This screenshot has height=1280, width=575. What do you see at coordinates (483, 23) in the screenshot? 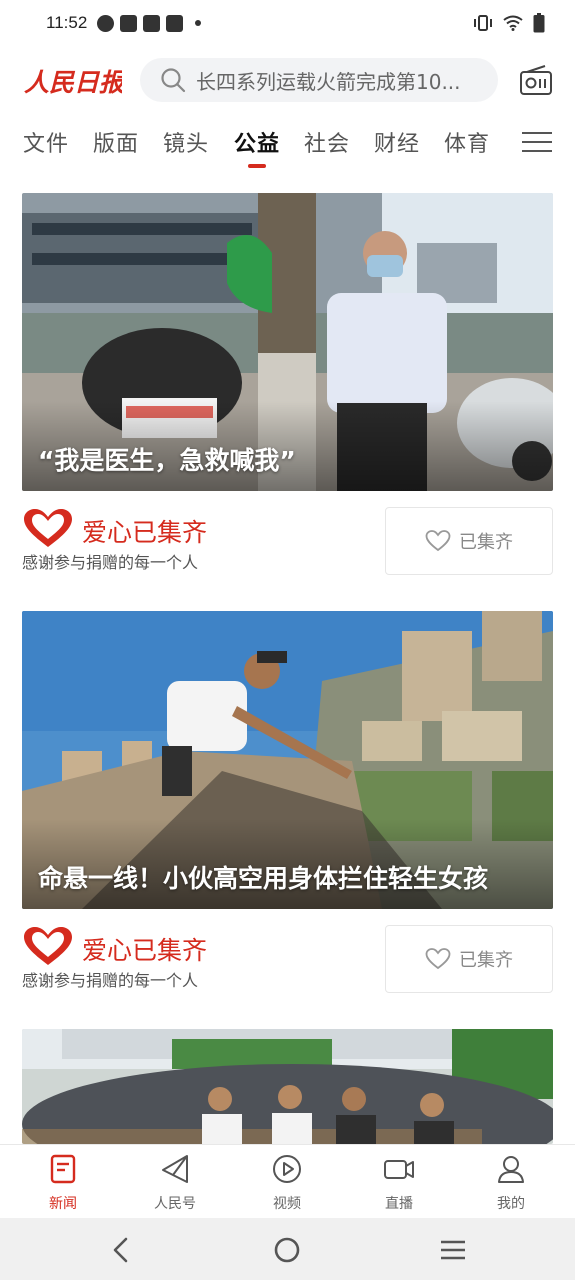
I see `vibrate-icon` at bounding box center [483, 23].